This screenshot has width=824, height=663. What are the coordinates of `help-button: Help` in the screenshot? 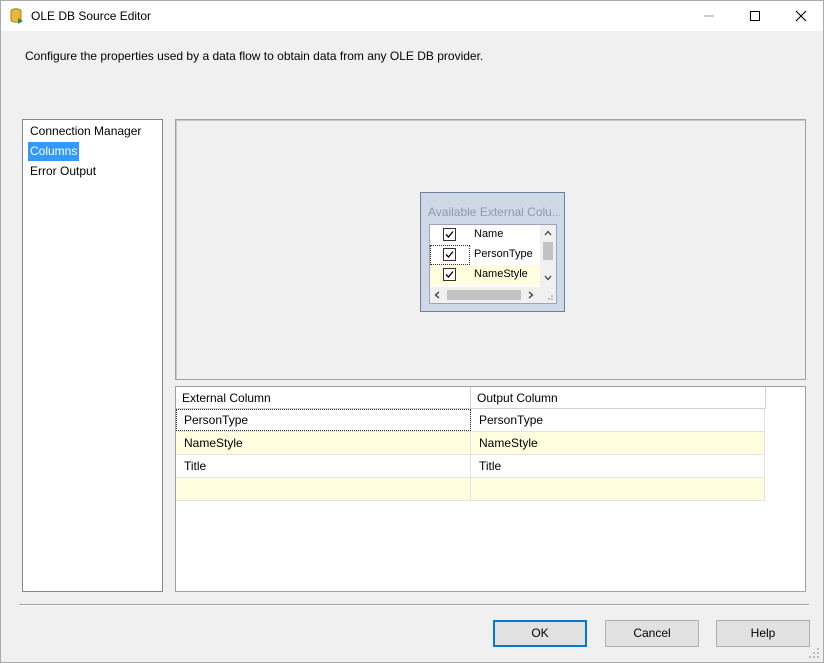 It's located at (763, 633).